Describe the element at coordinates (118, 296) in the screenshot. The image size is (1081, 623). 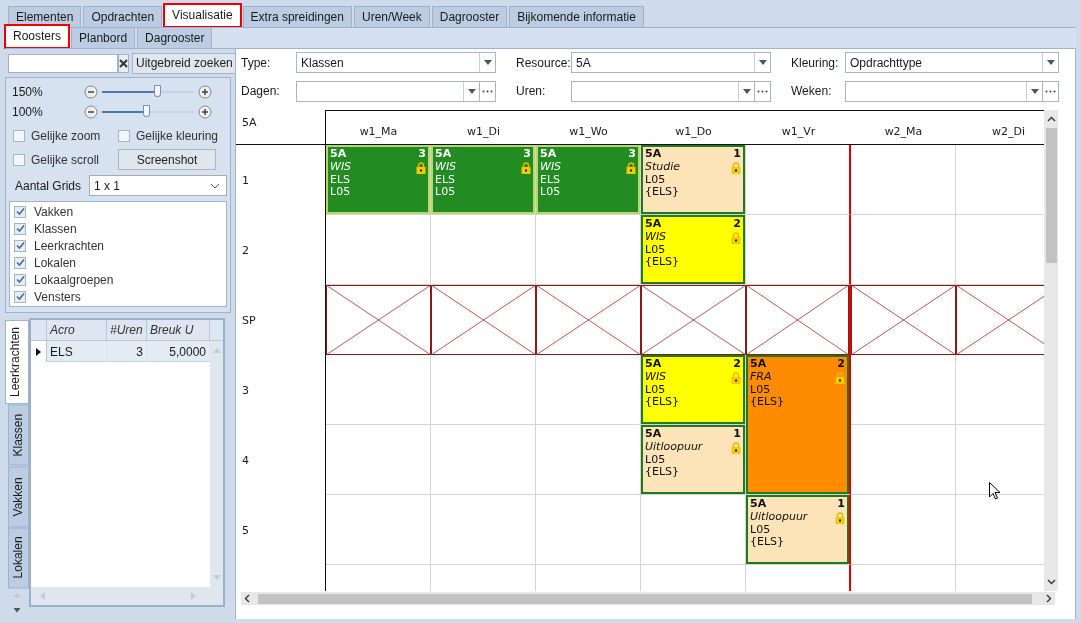
I see `element-checkbox: Vensters` at that location.